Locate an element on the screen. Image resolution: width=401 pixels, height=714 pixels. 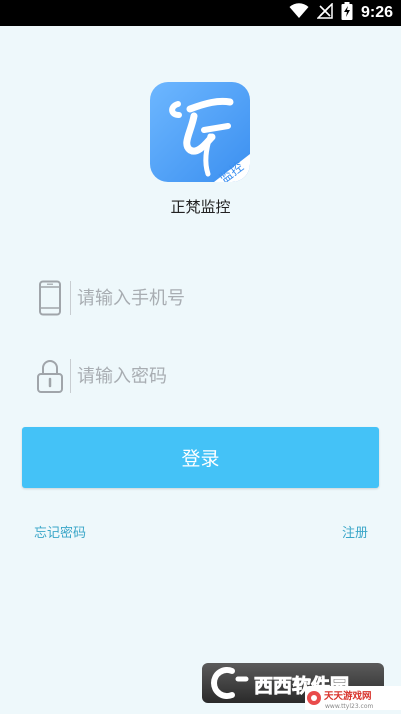
watermark-sub: 天天游戏网 www.ttyl23.com is located at coordinates (353, 698).